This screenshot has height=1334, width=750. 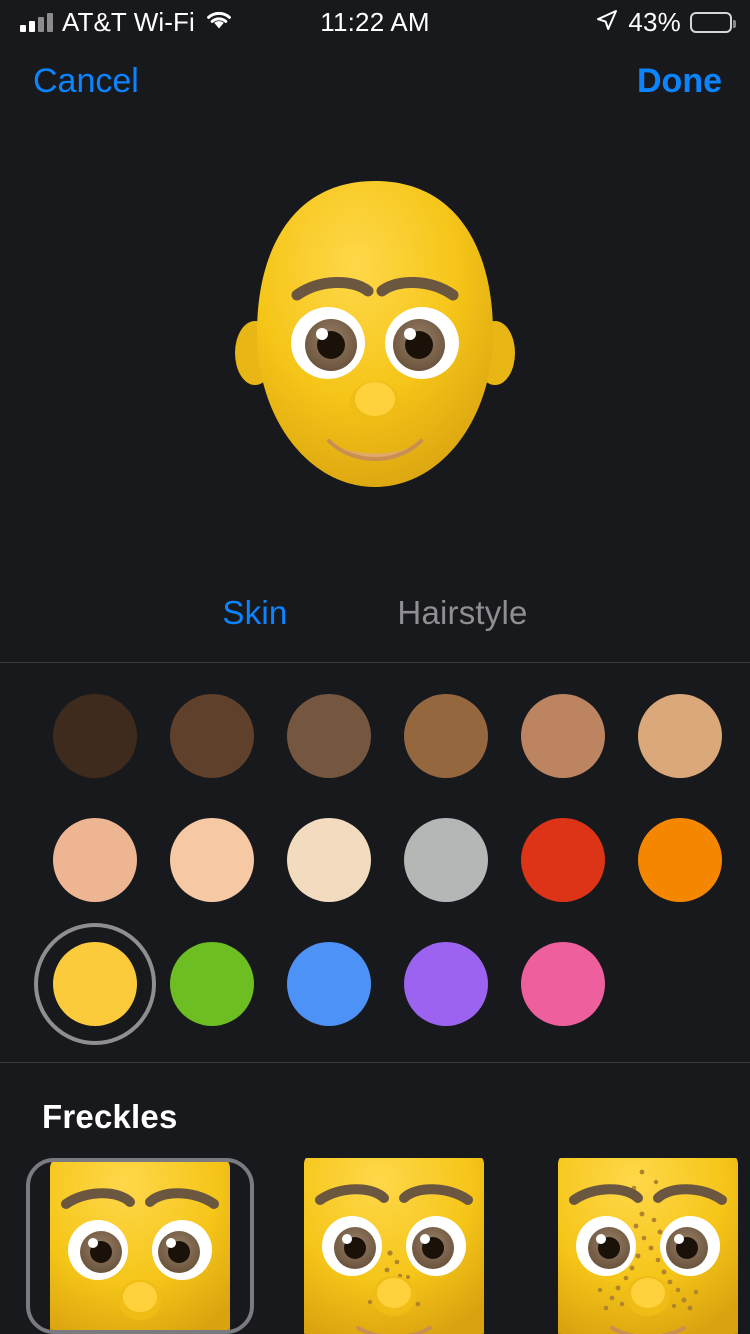 I want to click on skin-swatch-yellow, so click(x=94, y=984).